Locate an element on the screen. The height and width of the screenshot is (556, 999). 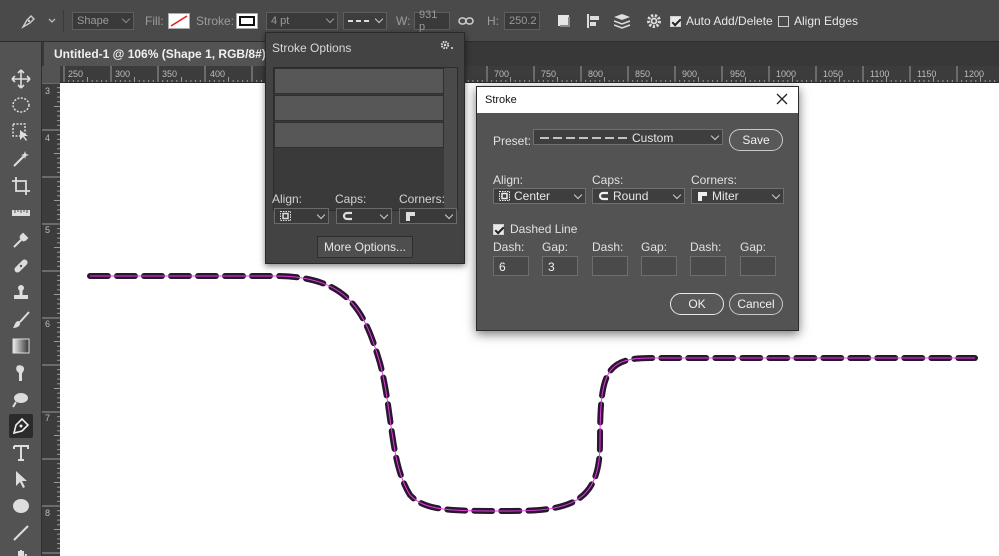
close-icon is located at coordinates (782, 99).